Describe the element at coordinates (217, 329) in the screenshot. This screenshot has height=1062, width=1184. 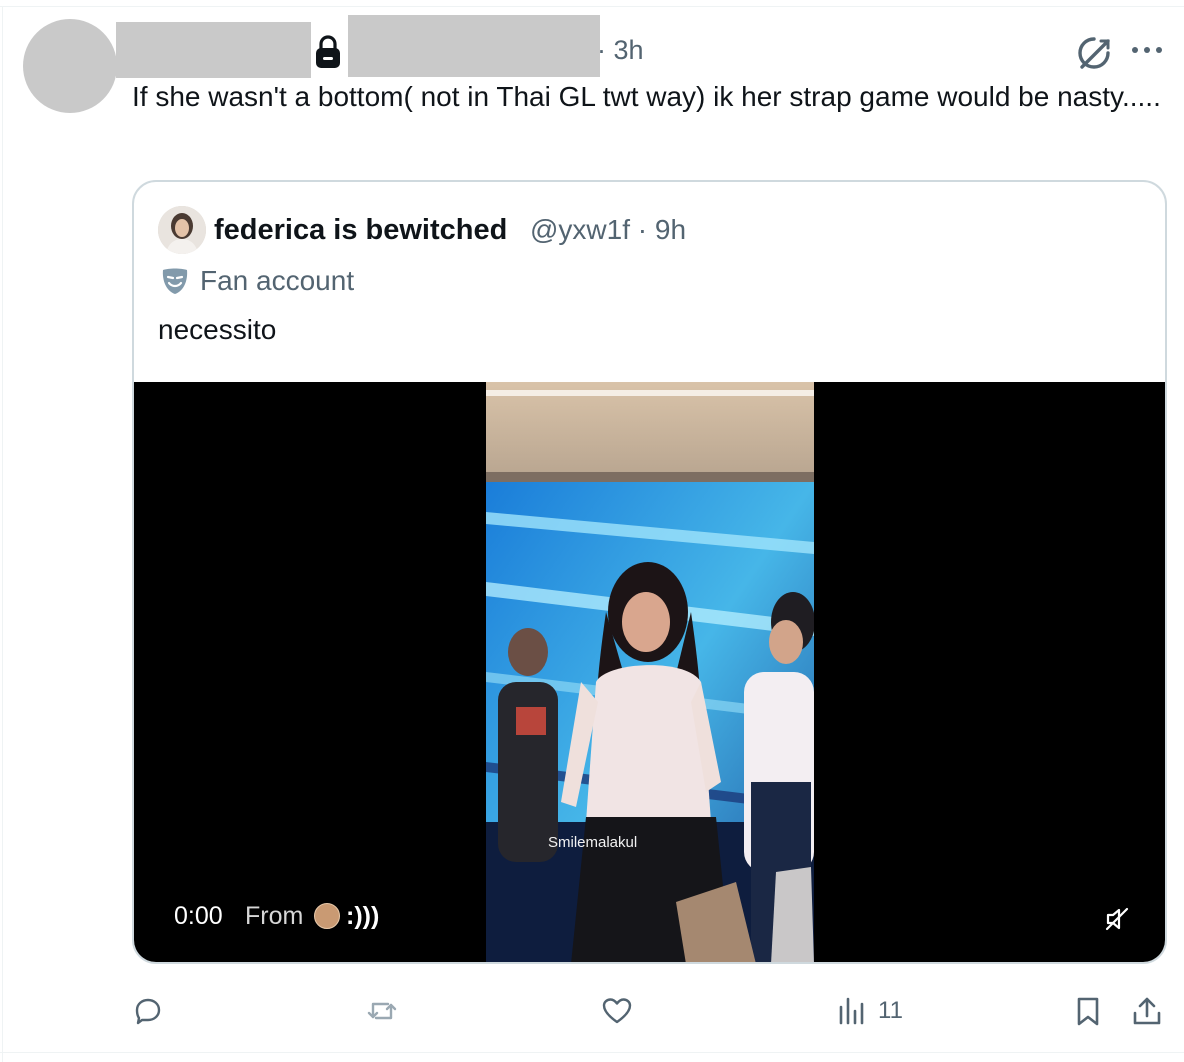
I see `quoted-text: necessito` at that location.